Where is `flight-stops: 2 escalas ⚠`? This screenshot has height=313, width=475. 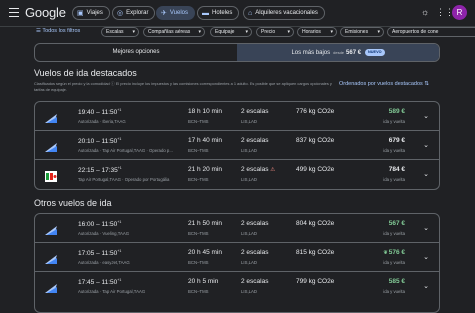
flight-stops: 2 escalas ⚠ is located at coordinates (258, 169).